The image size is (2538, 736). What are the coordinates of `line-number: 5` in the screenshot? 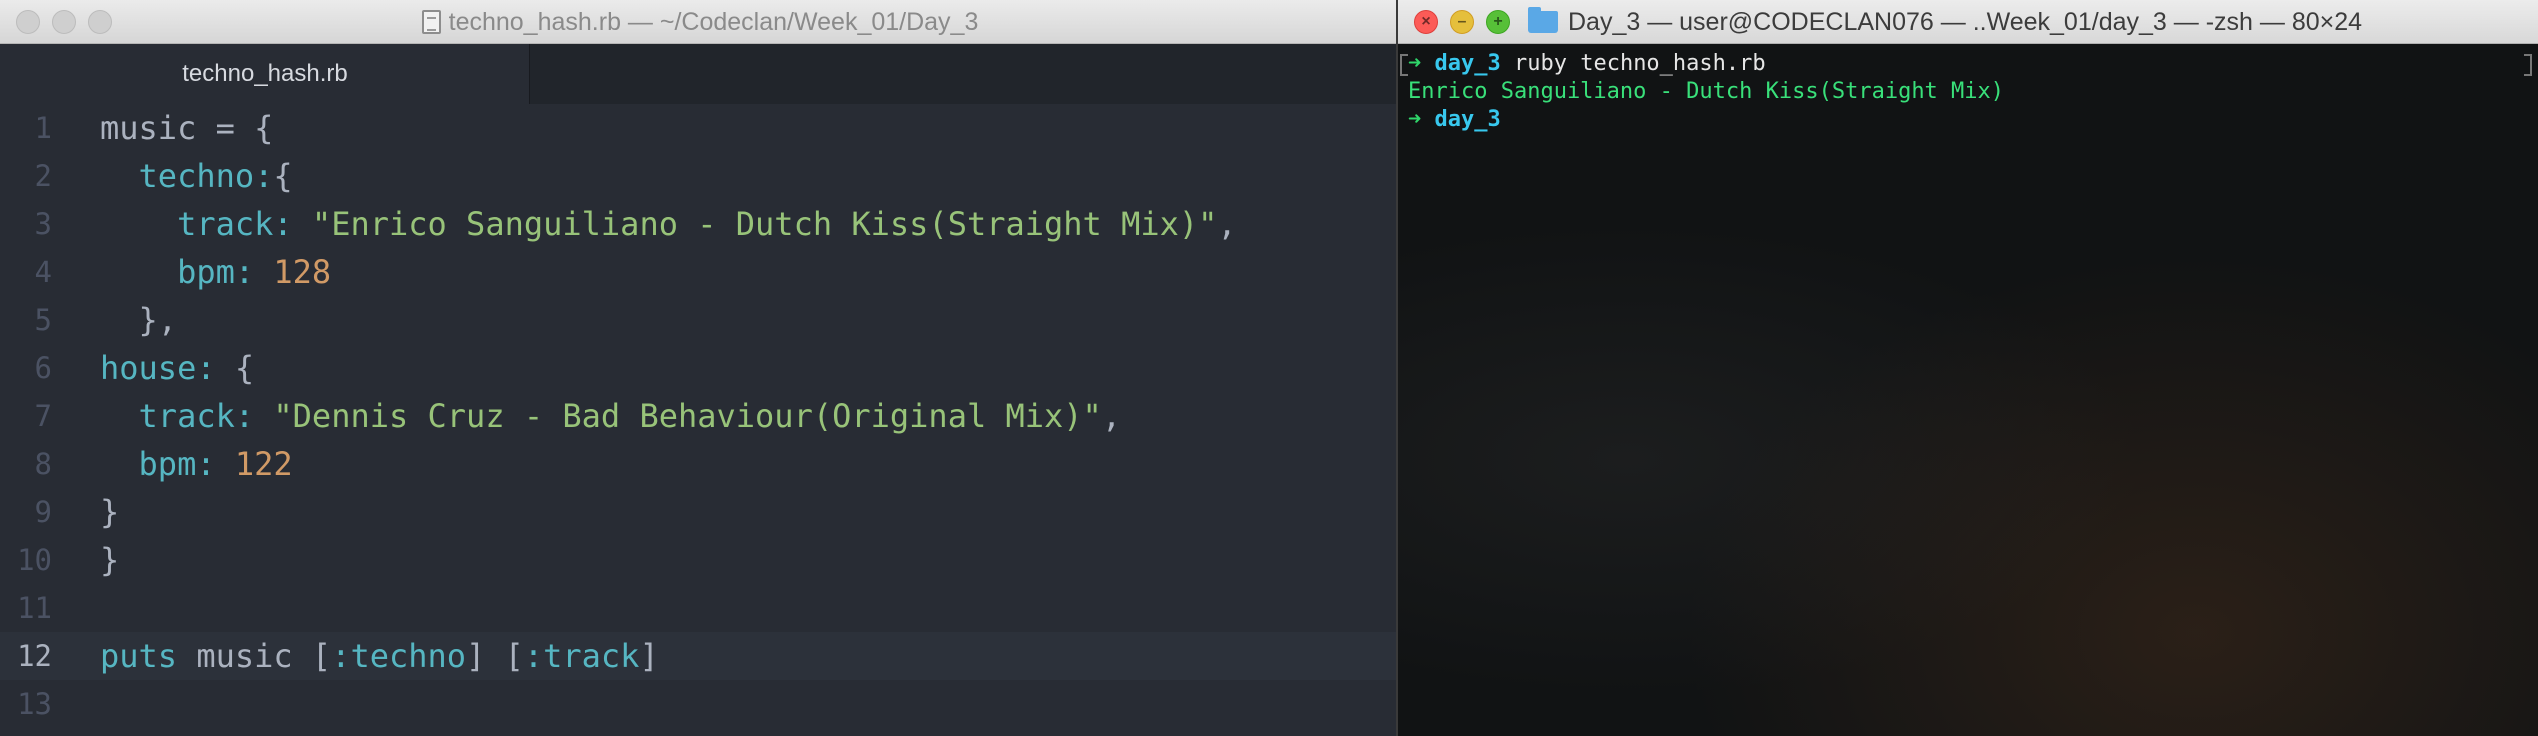 It's located at (43, 320).